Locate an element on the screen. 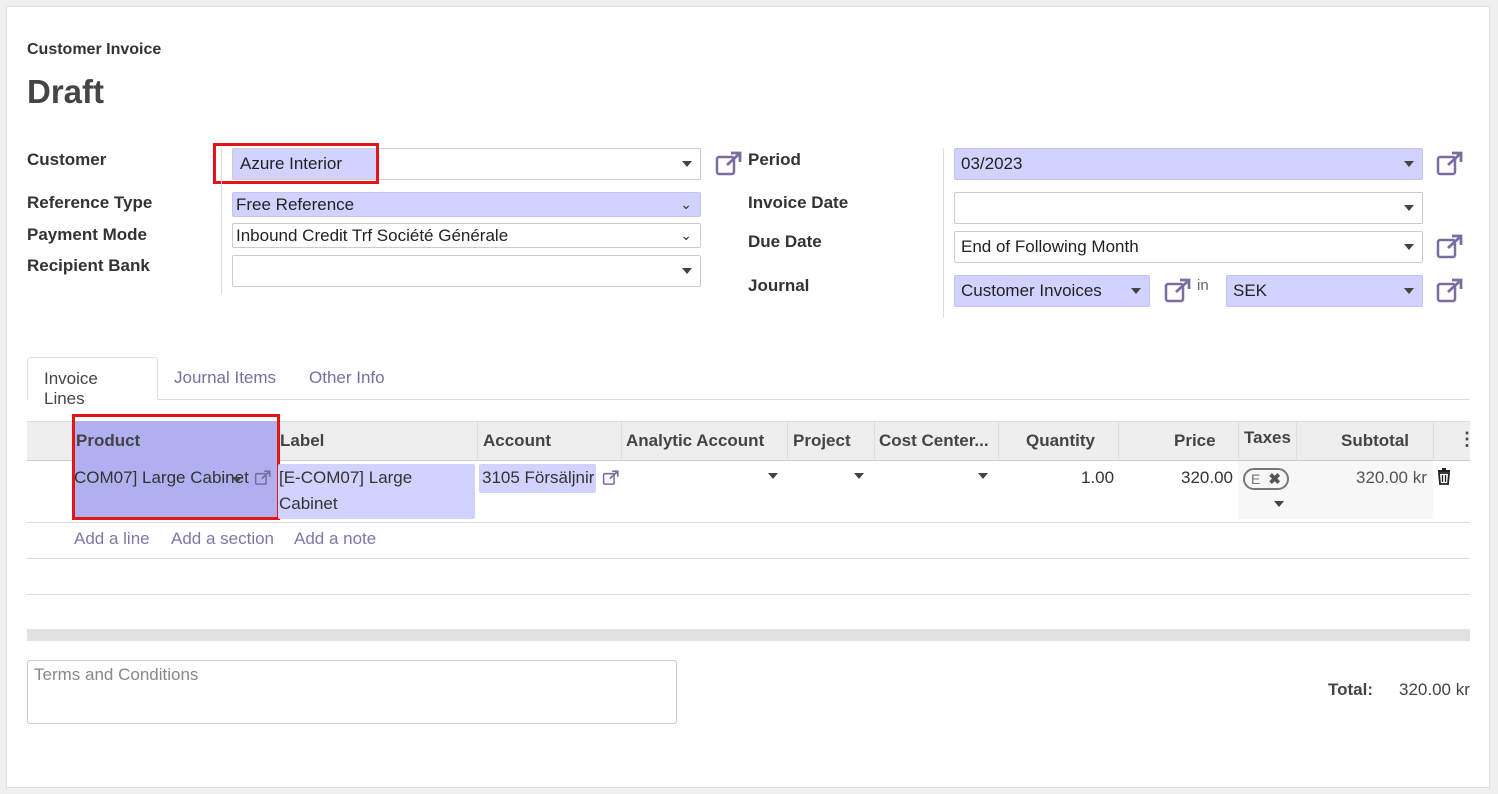 The height and width of the screenshot is (794, 1498). due-date-label: Due Date is located at coordinates (785, 241).